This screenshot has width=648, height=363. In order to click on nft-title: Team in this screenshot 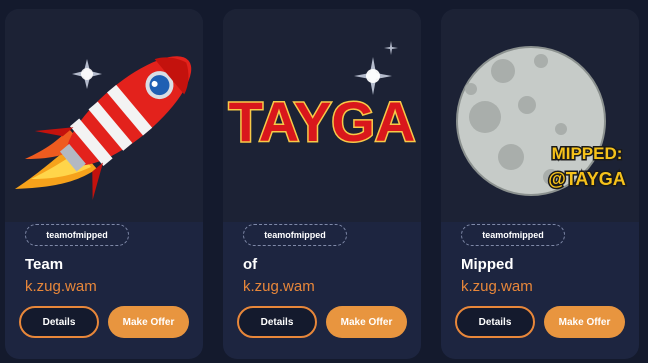, I will do `click(44, 264)`.